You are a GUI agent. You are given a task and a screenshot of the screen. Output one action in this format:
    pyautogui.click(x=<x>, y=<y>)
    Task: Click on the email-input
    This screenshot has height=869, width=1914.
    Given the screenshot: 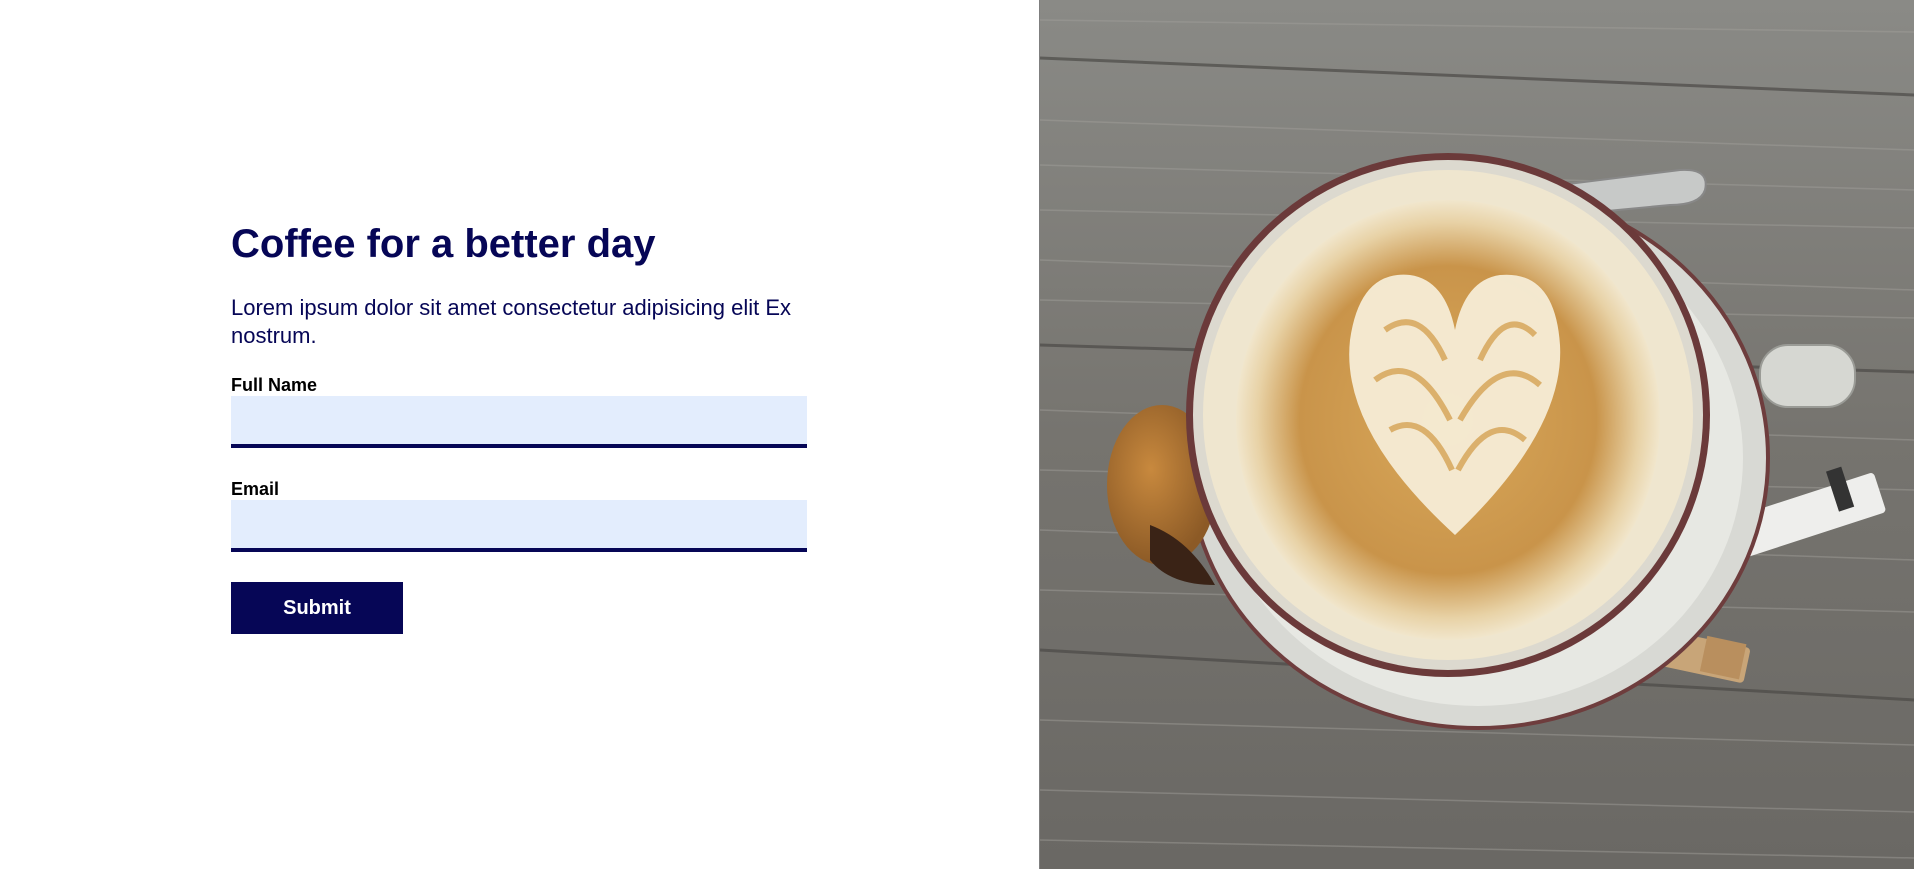 What is the action you would take?
    pyautogui.click(x=519, y=526)
    